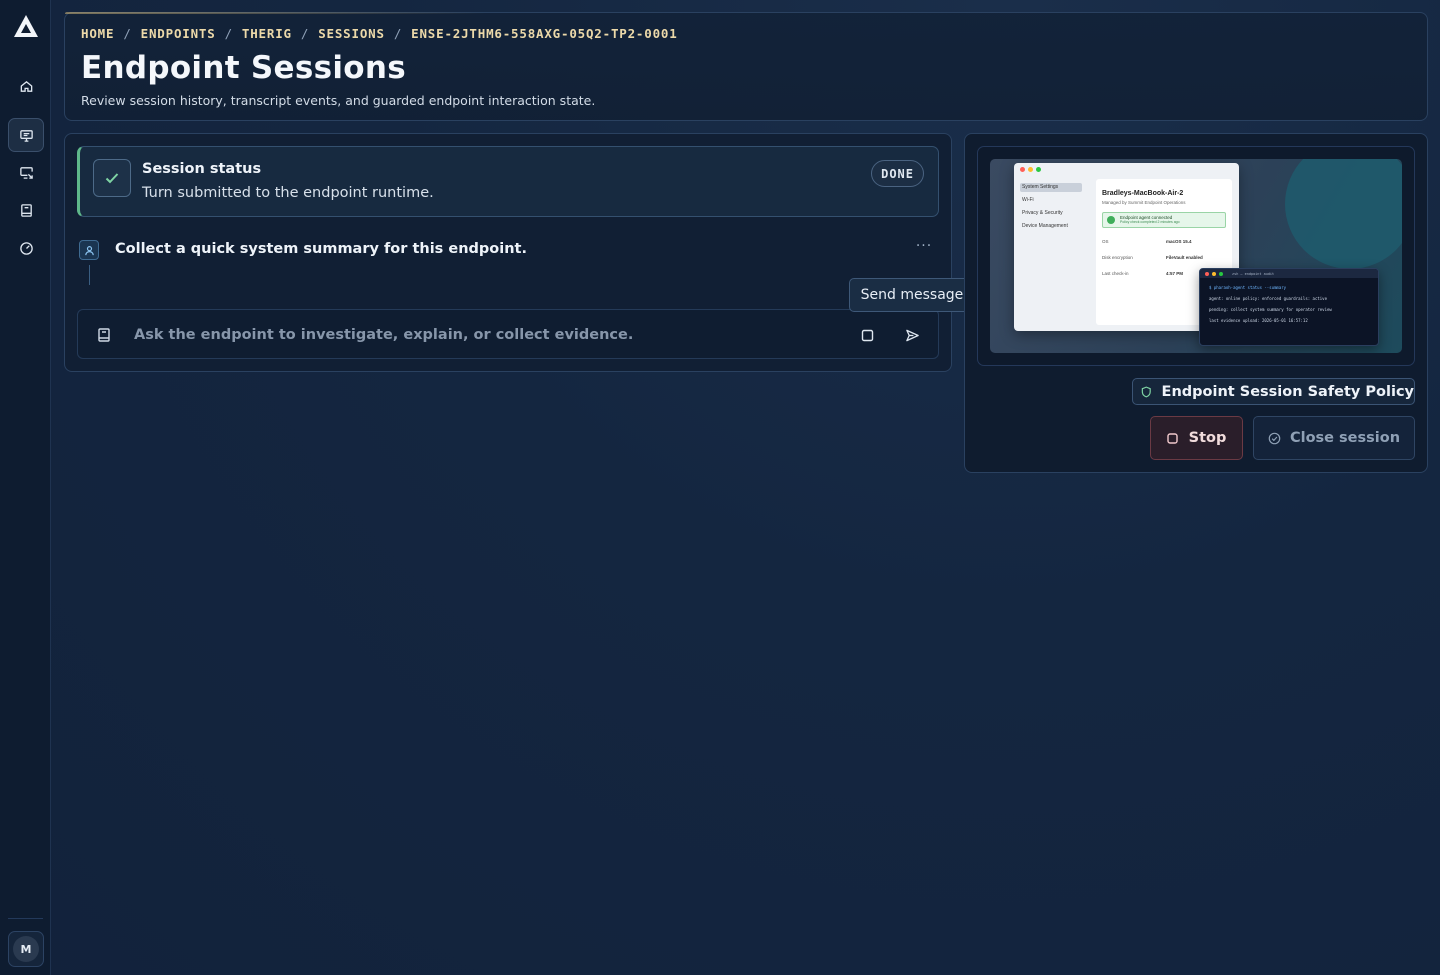 Image resolution: width=1440 pixels, height=975 pixels. I want to click on agent-detail: Policy check completed 2 minutes ago, so click(1150, 222).